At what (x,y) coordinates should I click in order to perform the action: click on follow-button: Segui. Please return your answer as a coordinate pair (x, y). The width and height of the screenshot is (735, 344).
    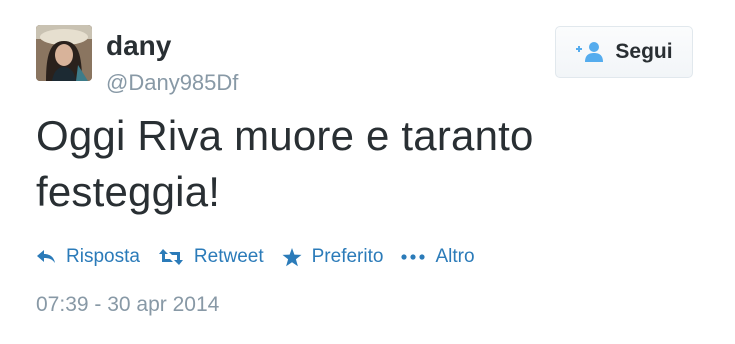
    Looking at the image, I should click on (624, 52).